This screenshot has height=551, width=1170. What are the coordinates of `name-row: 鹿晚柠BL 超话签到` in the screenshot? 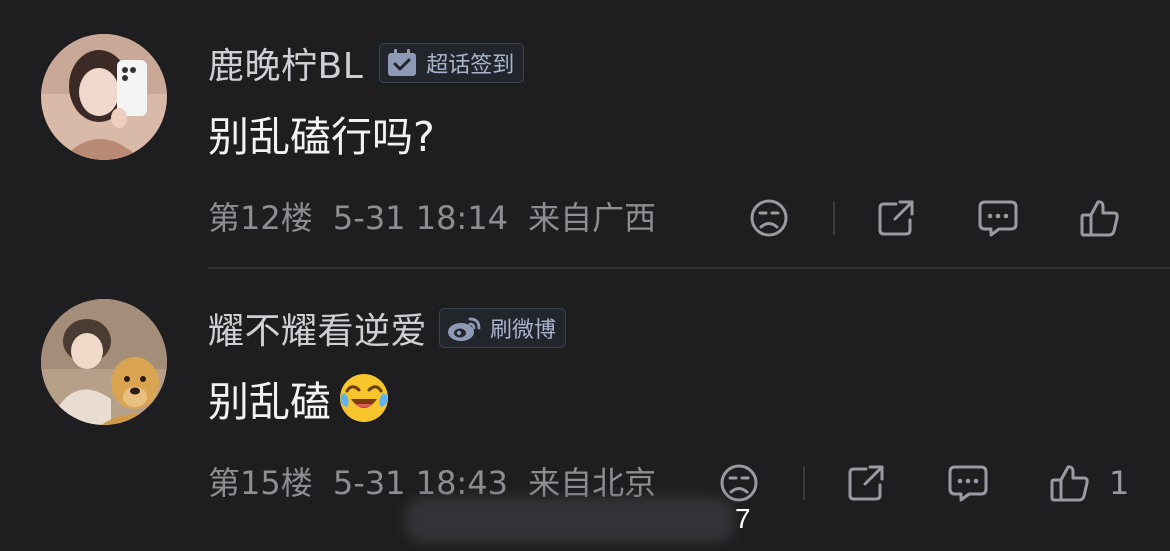 It's located at (366, 63).